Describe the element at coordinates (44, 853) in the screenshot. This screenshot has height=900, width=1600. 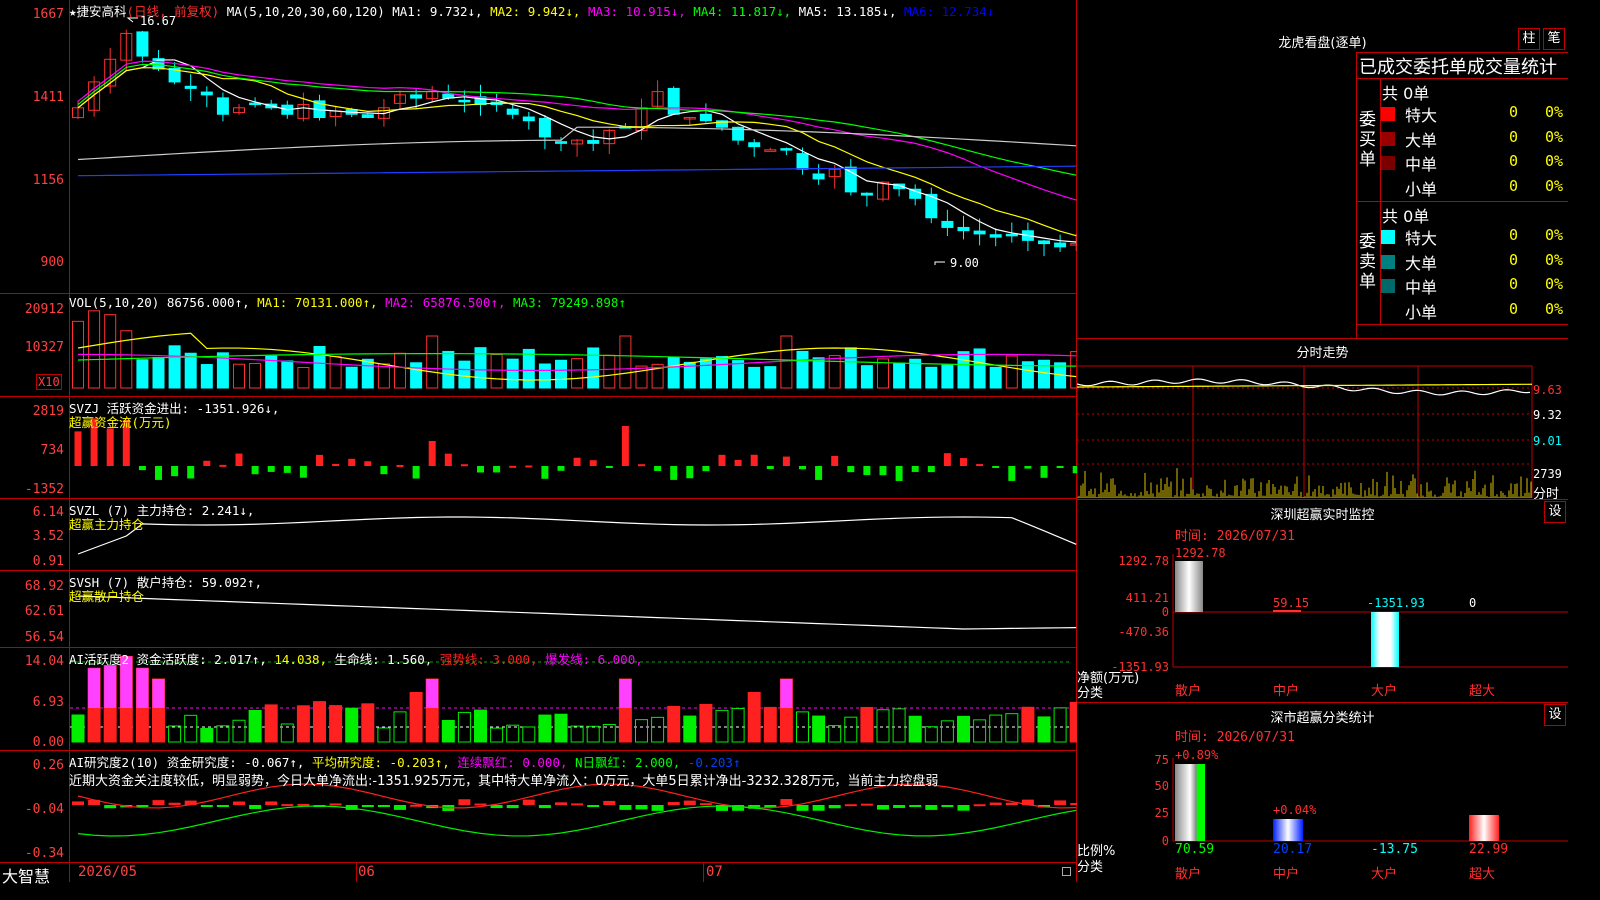
I see `ai2-tick-bottom: -0.34` at that location.